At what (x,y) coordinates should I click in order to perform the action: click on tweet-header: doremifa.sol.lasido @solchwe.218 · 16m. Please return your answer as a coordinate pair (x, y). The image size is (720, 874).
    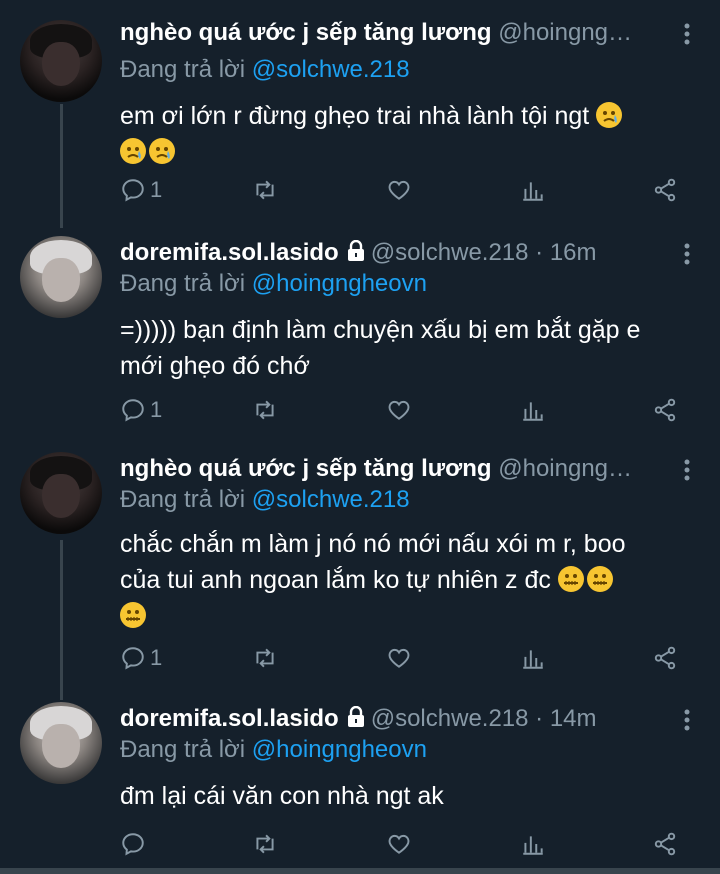
    Looking at the image, I should click on (400, 254).